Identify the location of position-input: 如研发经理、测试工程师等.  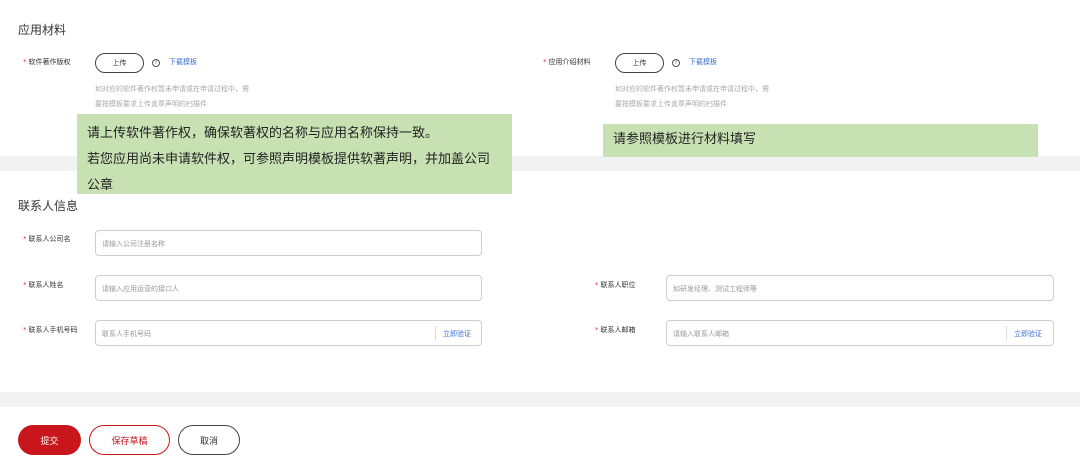
(860, 288).